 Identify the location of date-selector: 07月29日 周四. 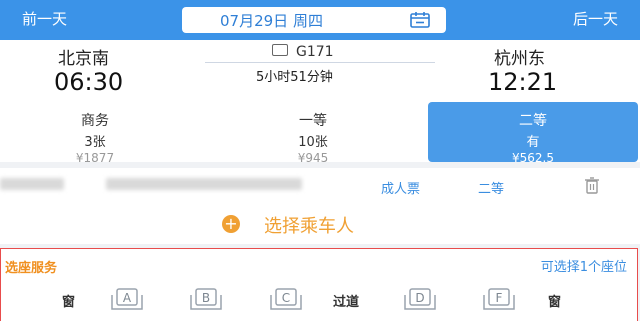
(314, 20).